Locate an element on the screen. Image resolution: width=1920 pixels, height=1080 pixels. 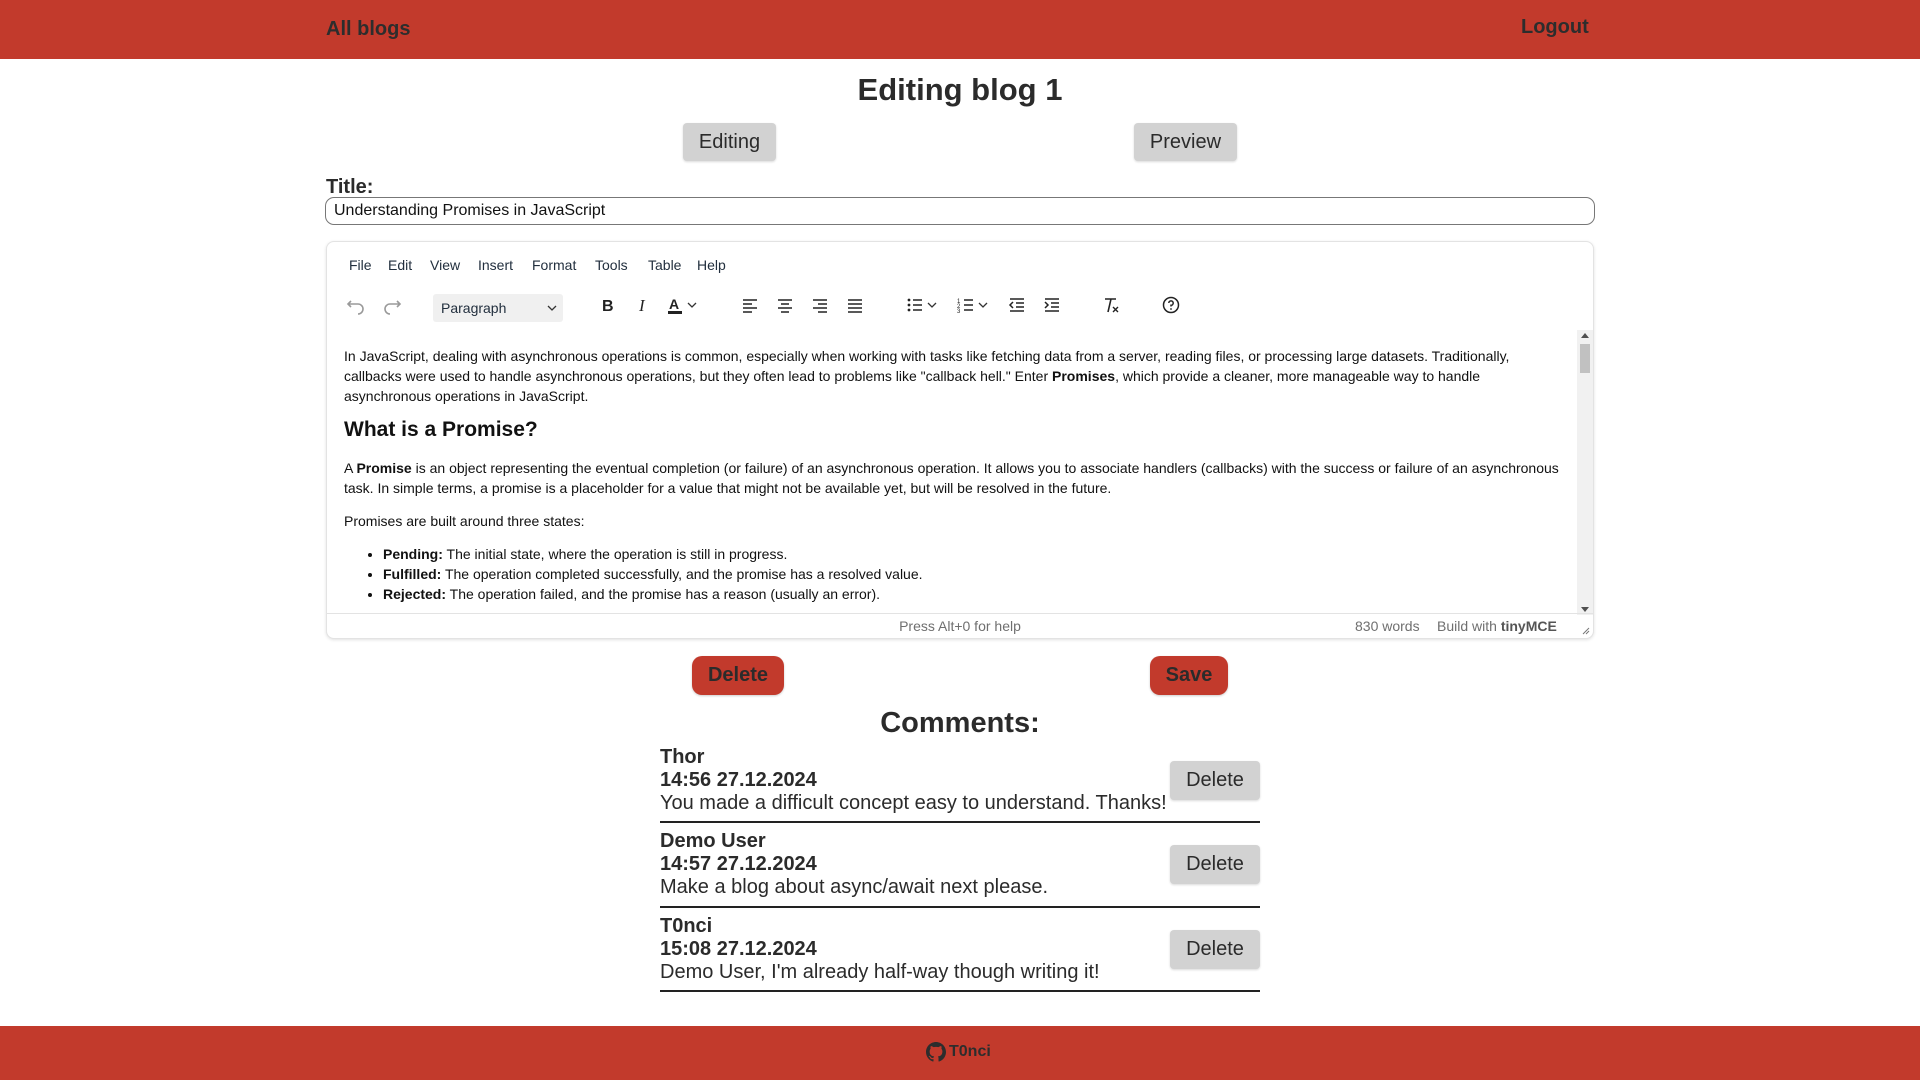
delete-blog-button: Delete is located at coordinates (738, 675).